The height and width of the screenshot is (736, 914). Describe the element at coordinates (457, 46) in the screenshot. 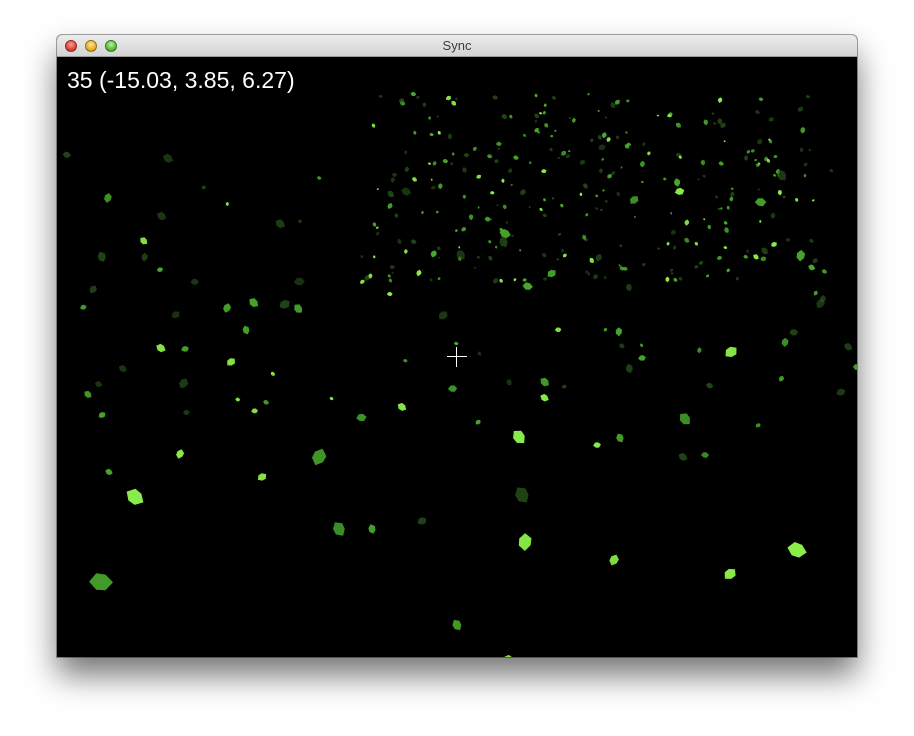

I see `title-bar: Sync` at that location.